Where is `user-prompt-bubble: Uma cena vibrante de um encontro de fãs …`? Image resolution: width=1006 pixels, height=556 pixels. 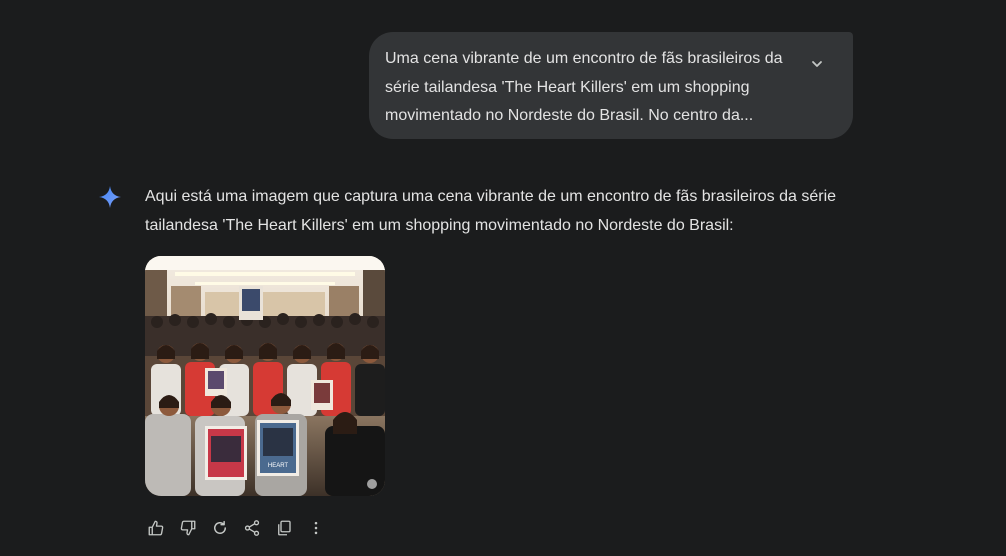
user-prompt-bubble: Uma cena vibrante de um encontro de fãs … is located at coordinates (611, 85).